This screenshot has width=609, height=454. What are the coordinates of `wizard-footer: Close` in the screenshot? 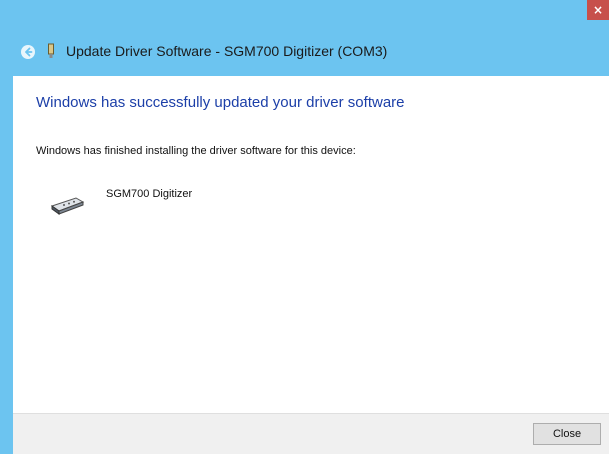 It's located at (311, 433).